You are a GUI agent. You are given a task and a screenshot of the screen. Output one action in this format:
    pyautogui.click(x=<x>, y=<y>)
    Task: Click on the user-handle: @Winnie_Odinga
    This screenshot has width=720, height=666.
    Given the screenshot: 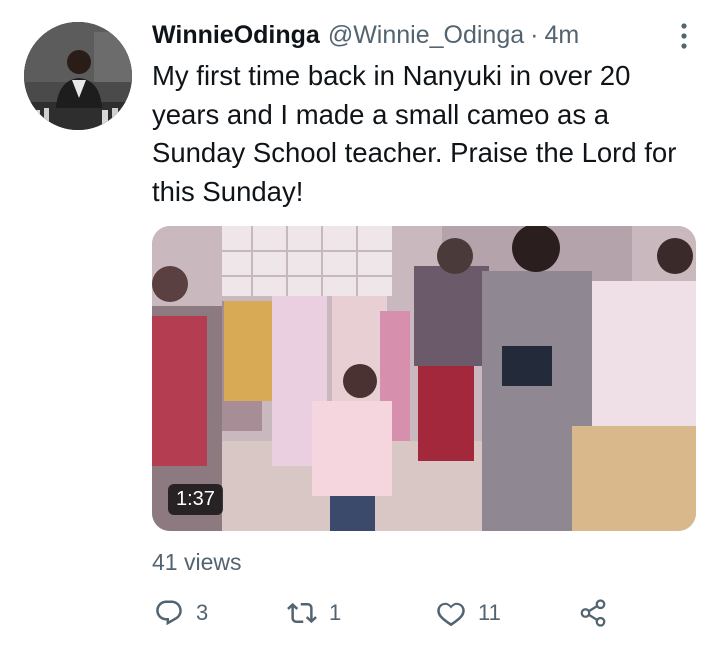 What is the action you would take?
    pyautogui.click(x=426, y=35)
    